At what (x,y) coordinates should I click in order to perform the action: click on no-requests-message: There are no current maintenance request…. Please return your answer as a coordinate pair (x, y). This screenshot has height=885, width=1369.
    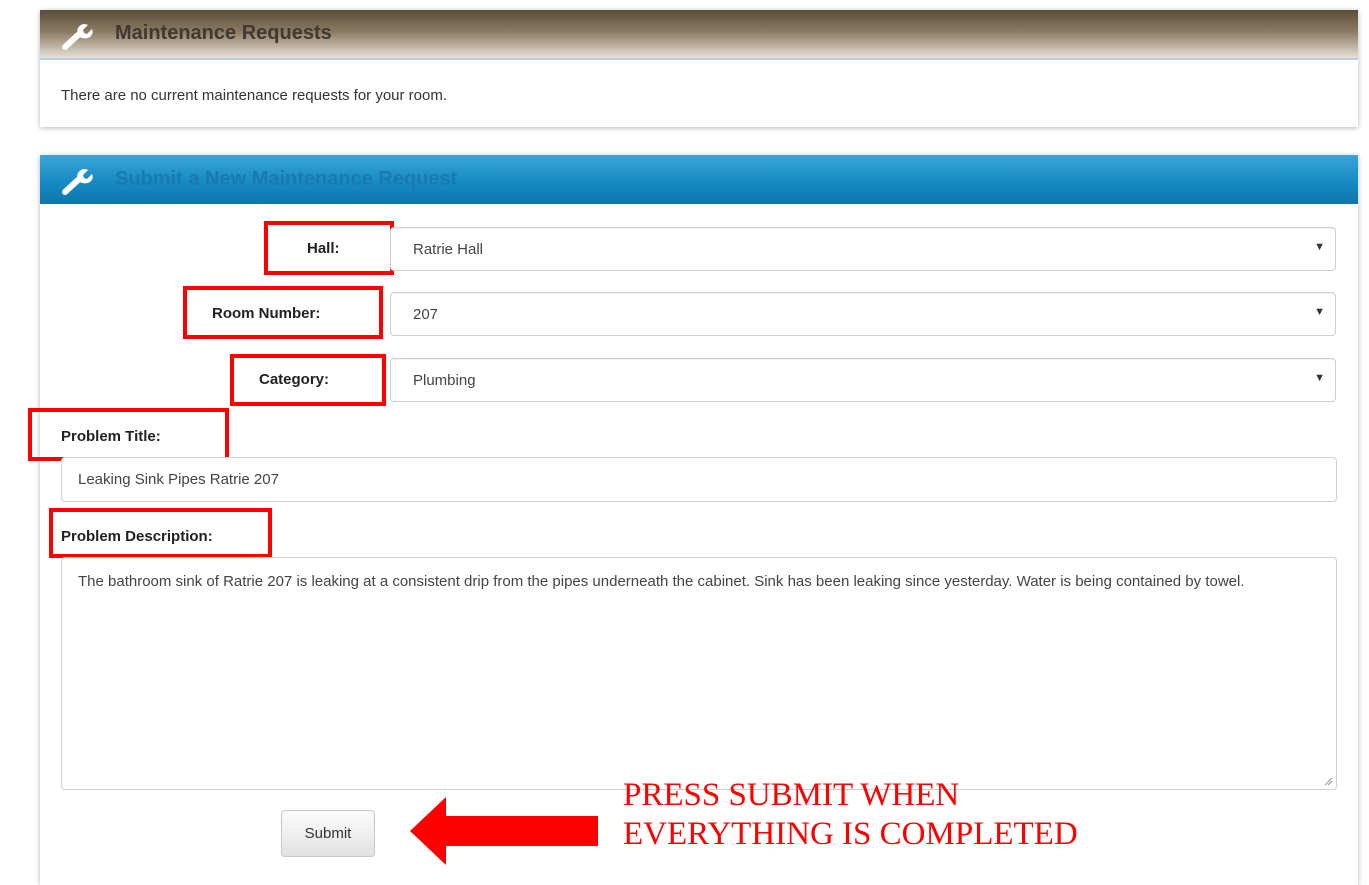
    Looking at the image, I should click on (254, 95).